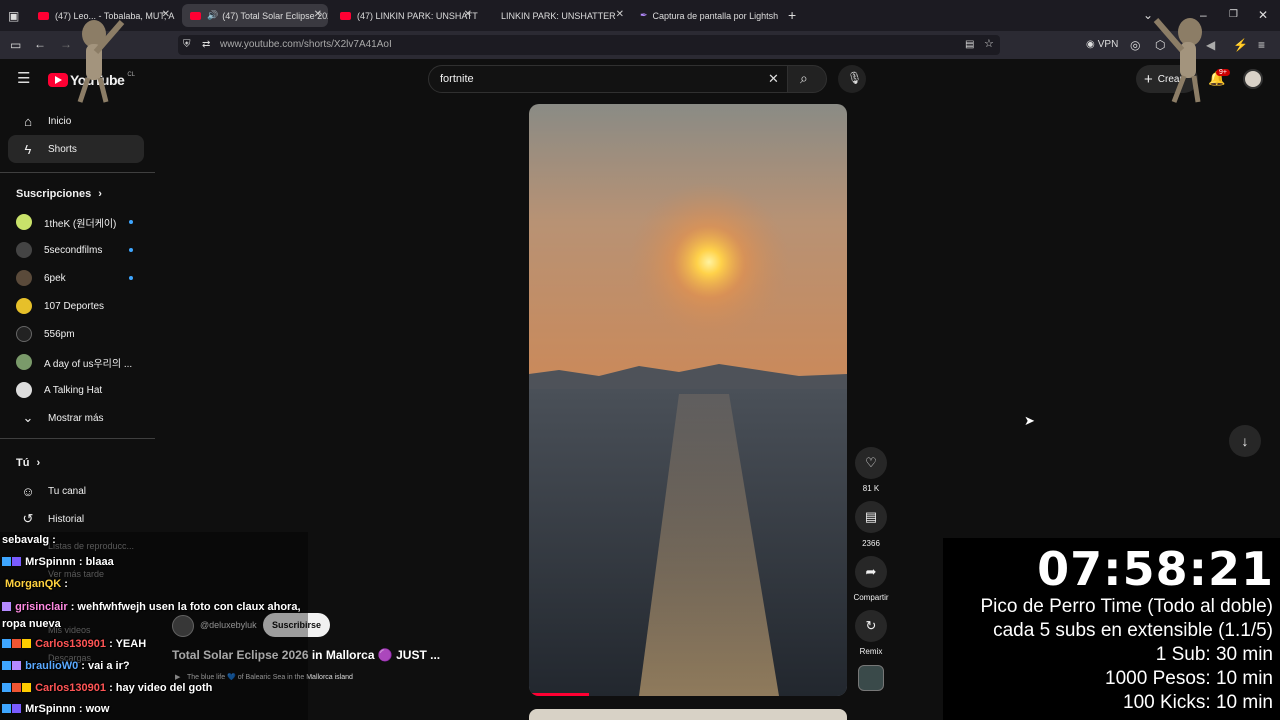 Image resolution: width=1280 pixels, height=720 pixels. I want to click on chevron-down-icon: ⌄, so click(28, 417).